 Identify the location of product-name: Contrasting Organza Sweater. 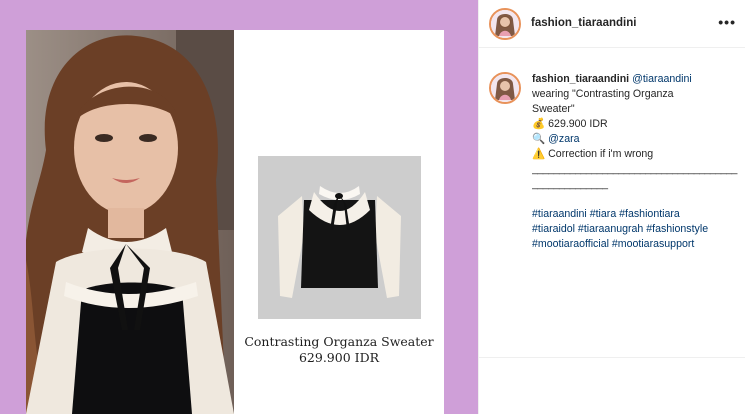
(339, 341).